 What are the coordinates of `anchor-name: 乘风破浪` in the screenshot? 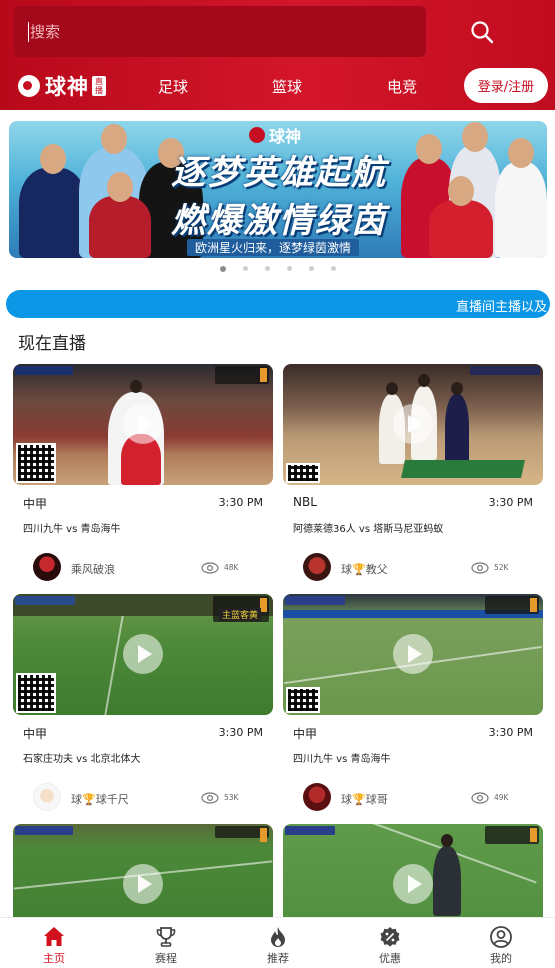 It's located at (93, 569).